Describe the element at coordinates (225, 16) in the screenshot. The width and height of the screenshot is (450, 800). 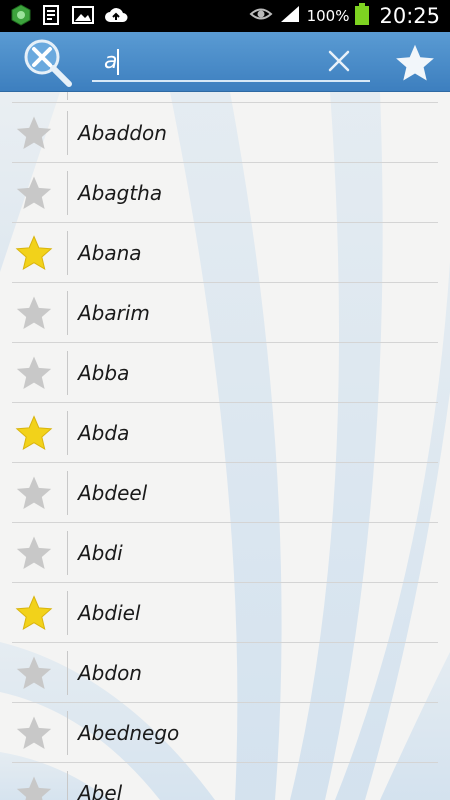
I see `status-bar: 100% 20:25` at that location.